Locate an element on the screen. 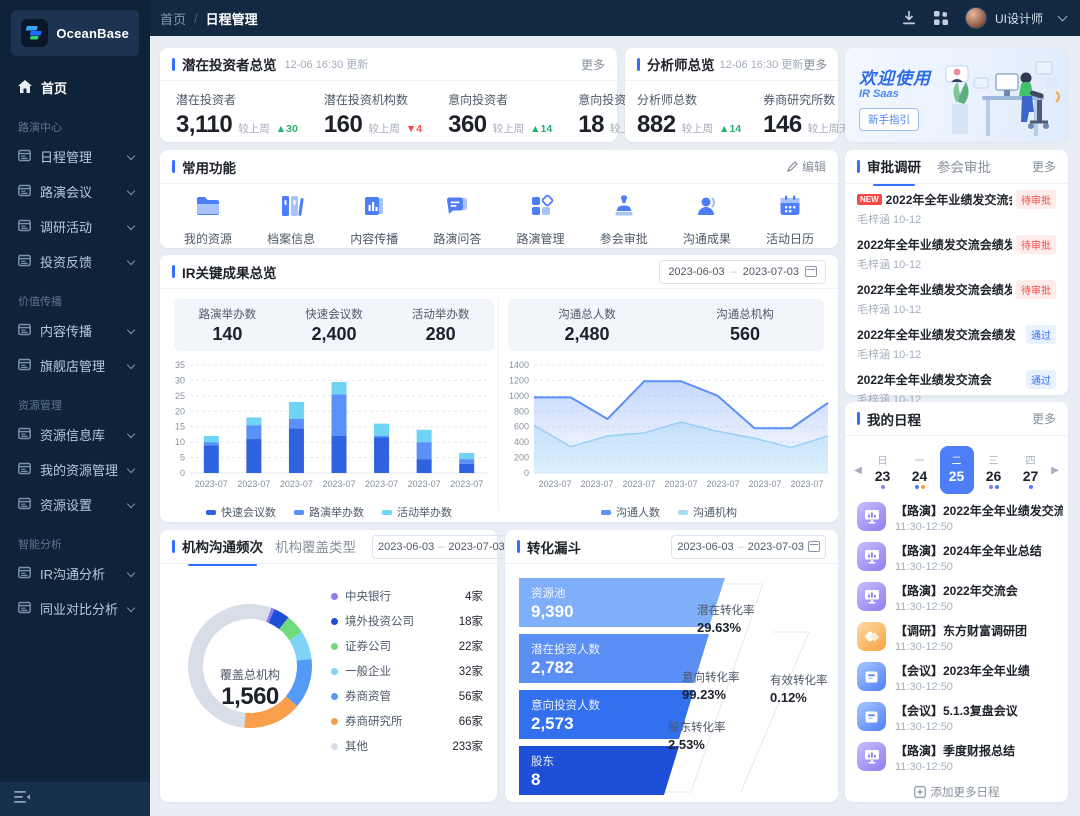 This screenshot has height=816, width=1080. sidebar-item-resource-settings: 资源设置 is located at coordinates (75, 504).